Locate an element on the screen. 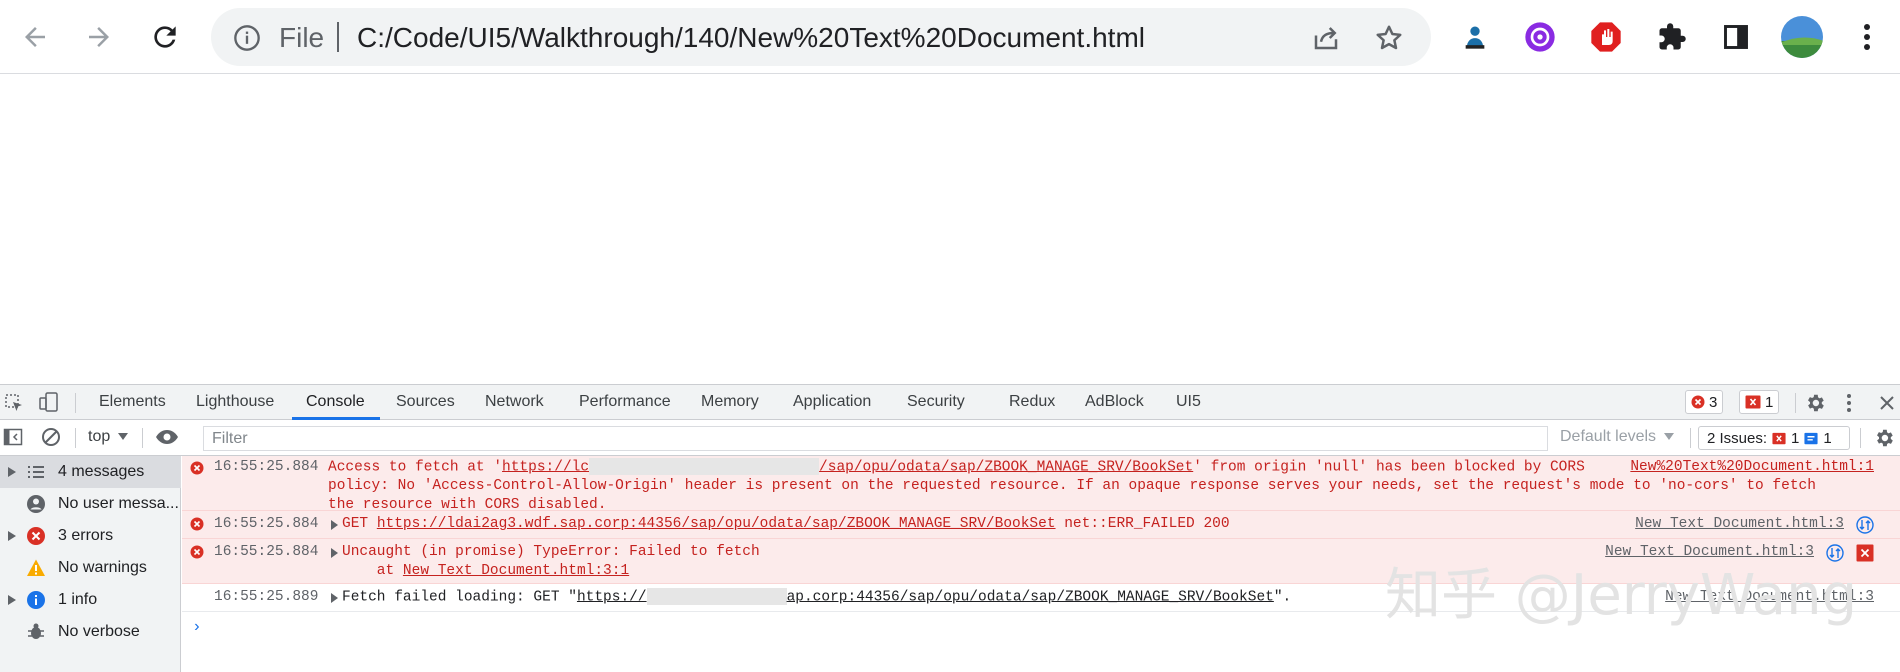 Image resolution: width=1900 pixels, height=672 pixels. issues-button: 2 Issues: 1 1 is located at coordinates (1774, 438).